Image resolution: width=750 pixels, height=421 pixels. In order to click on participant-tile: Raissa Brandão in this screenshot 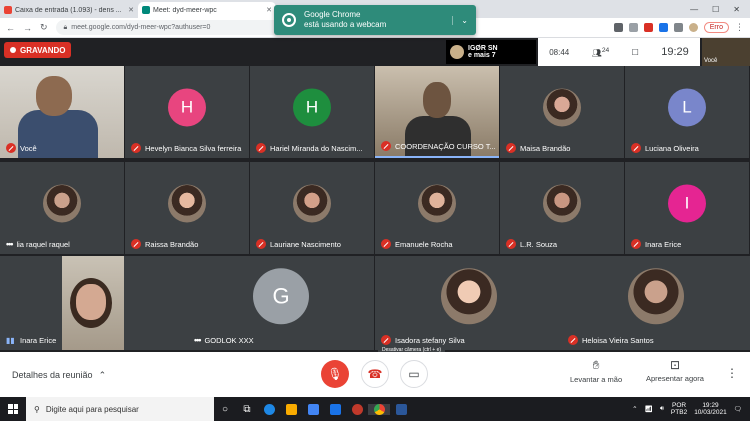, I will do `click(187, 208)`.